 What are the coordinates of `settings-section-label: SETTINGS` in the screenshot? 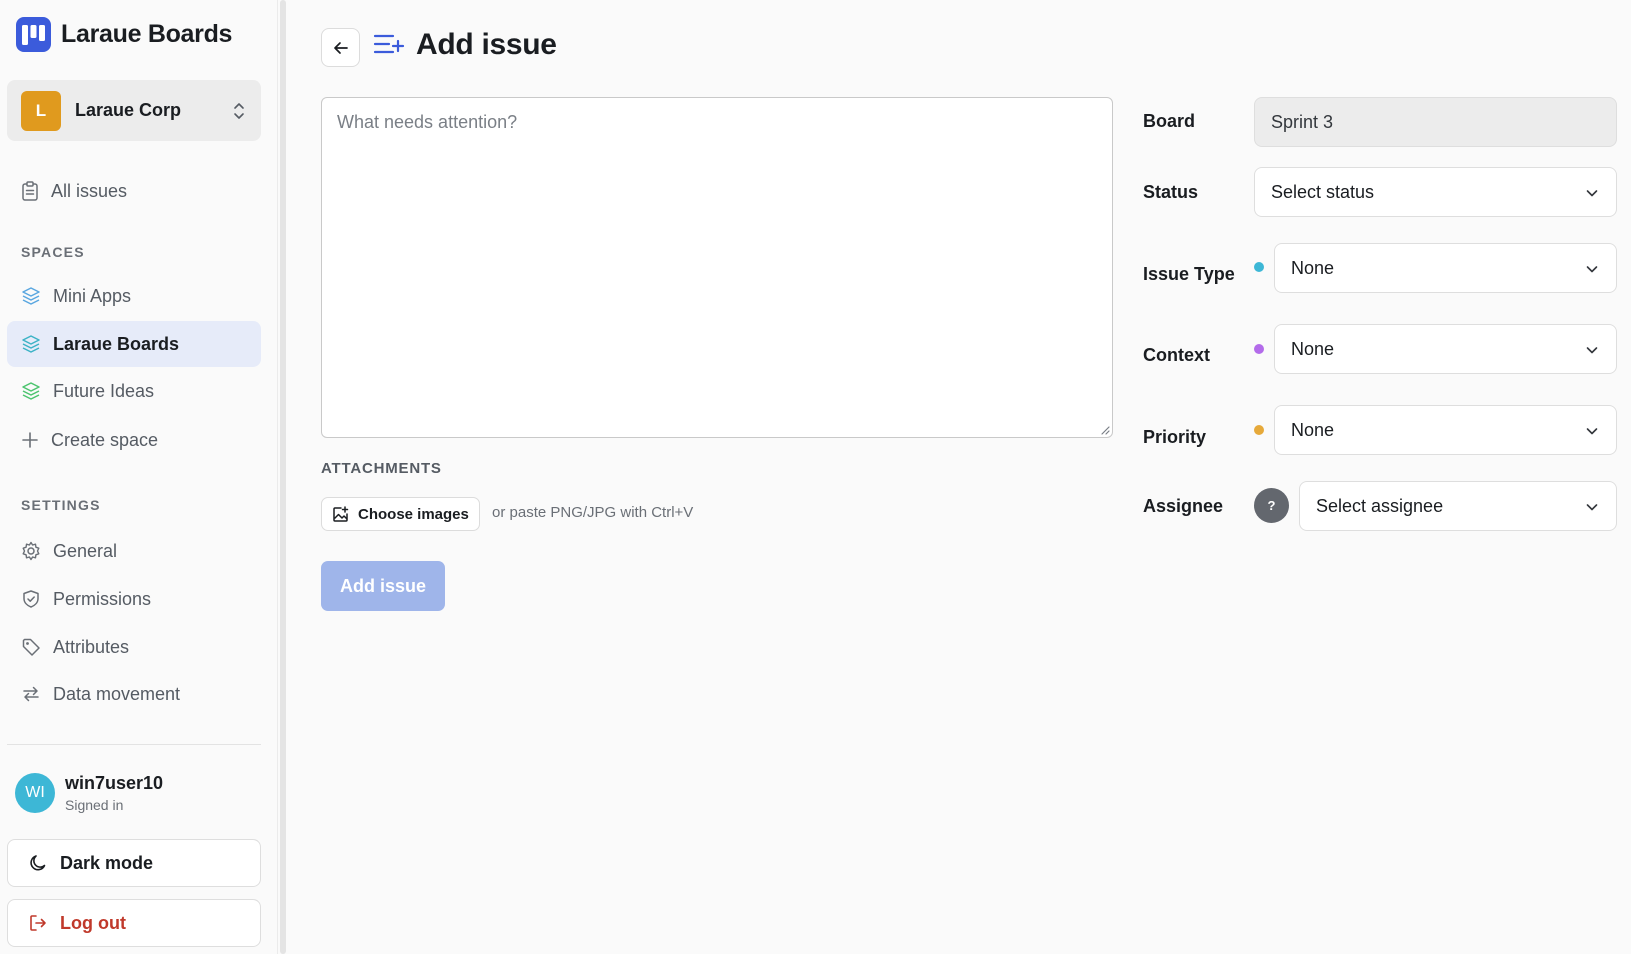 It's located at (61, 505).